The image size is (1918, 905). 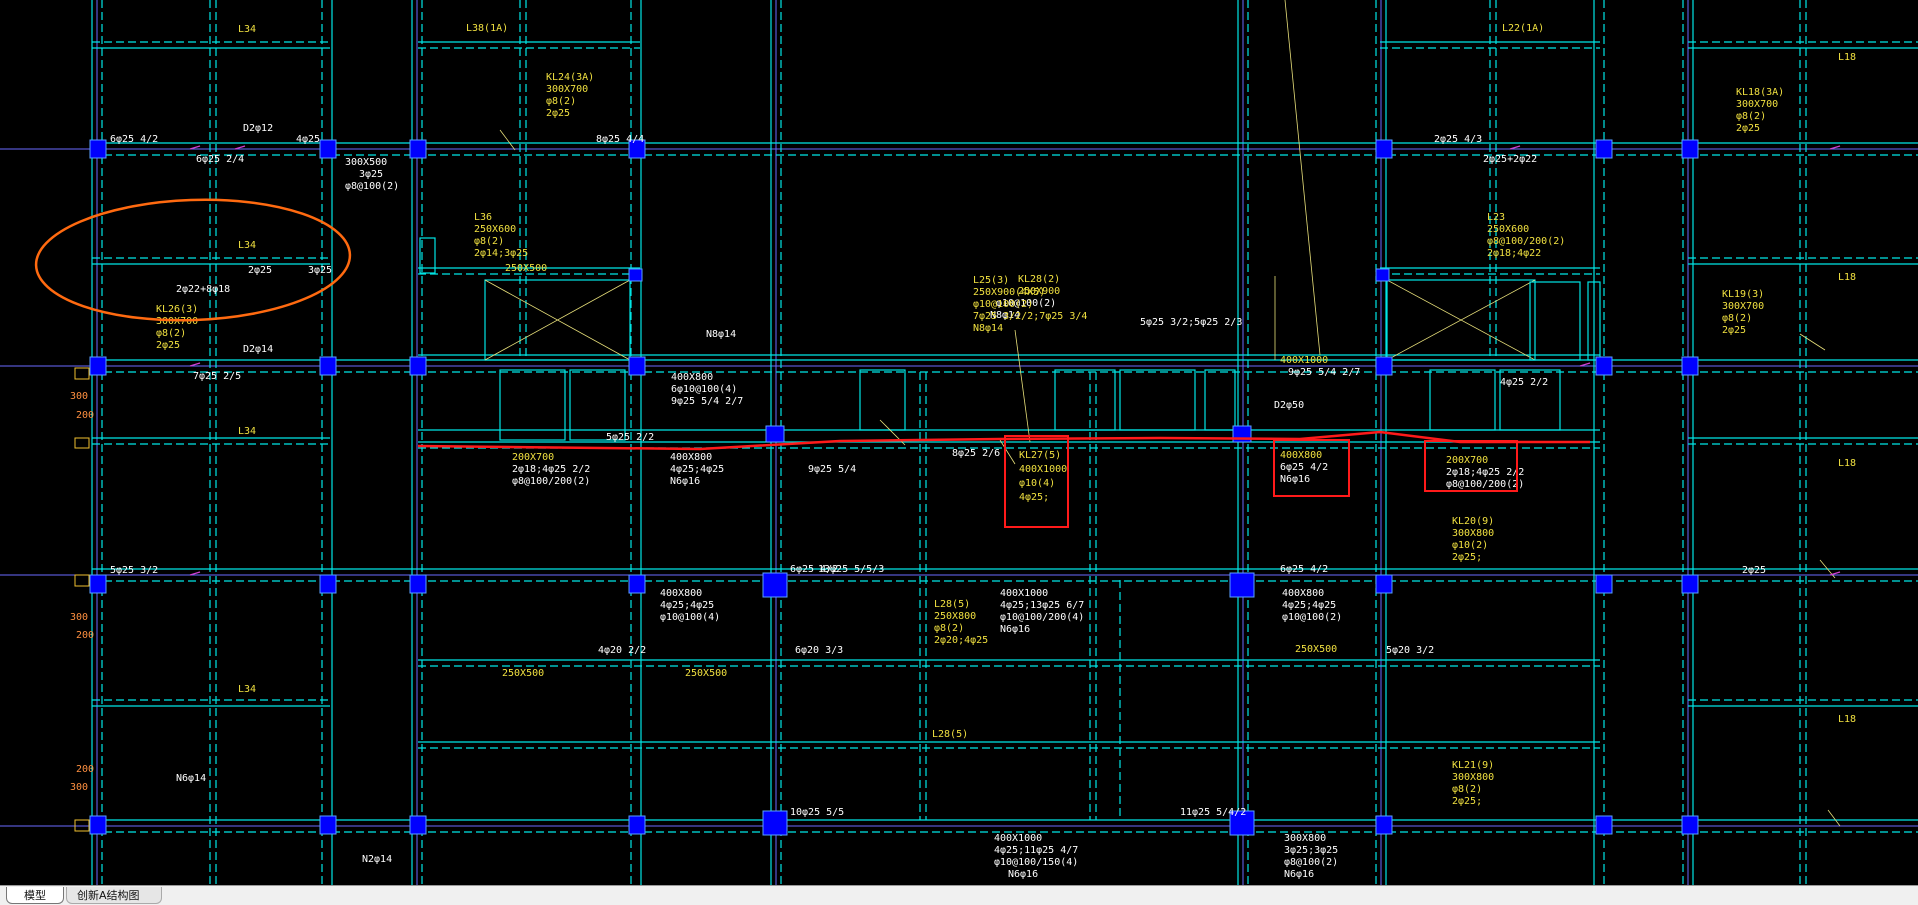 I want to click on svg-text: L36, so click(x=483, y=217).